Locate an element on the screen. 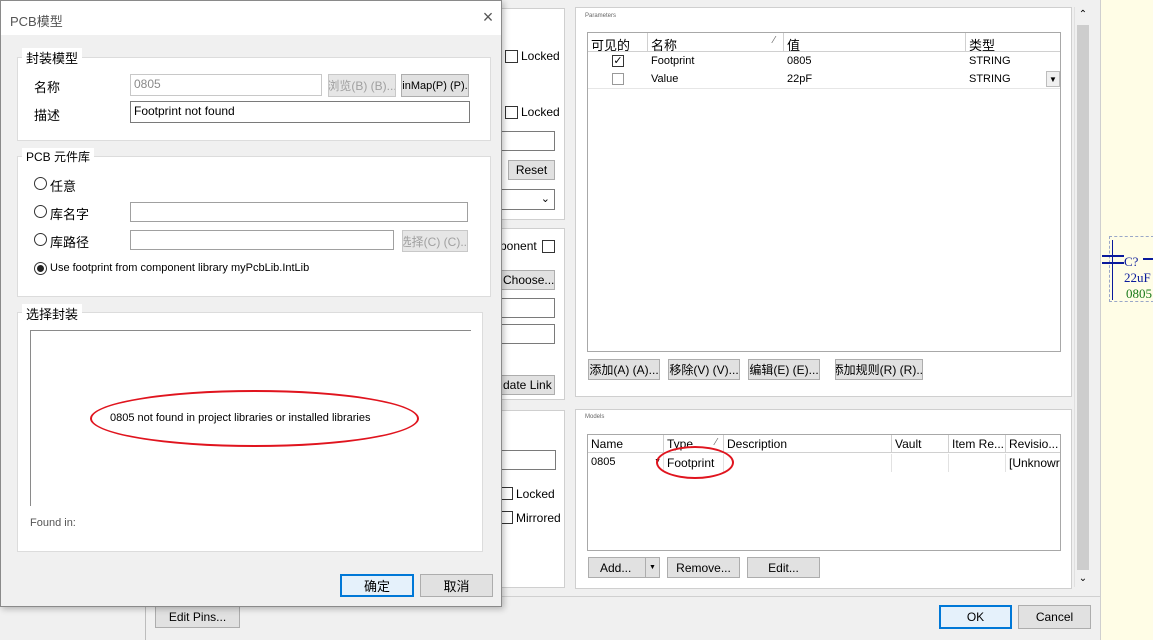 The height and width of the screenshot is (640, 1153). pcb-library-group-title: PCB 元件库 is located at coordinates (58, 156).